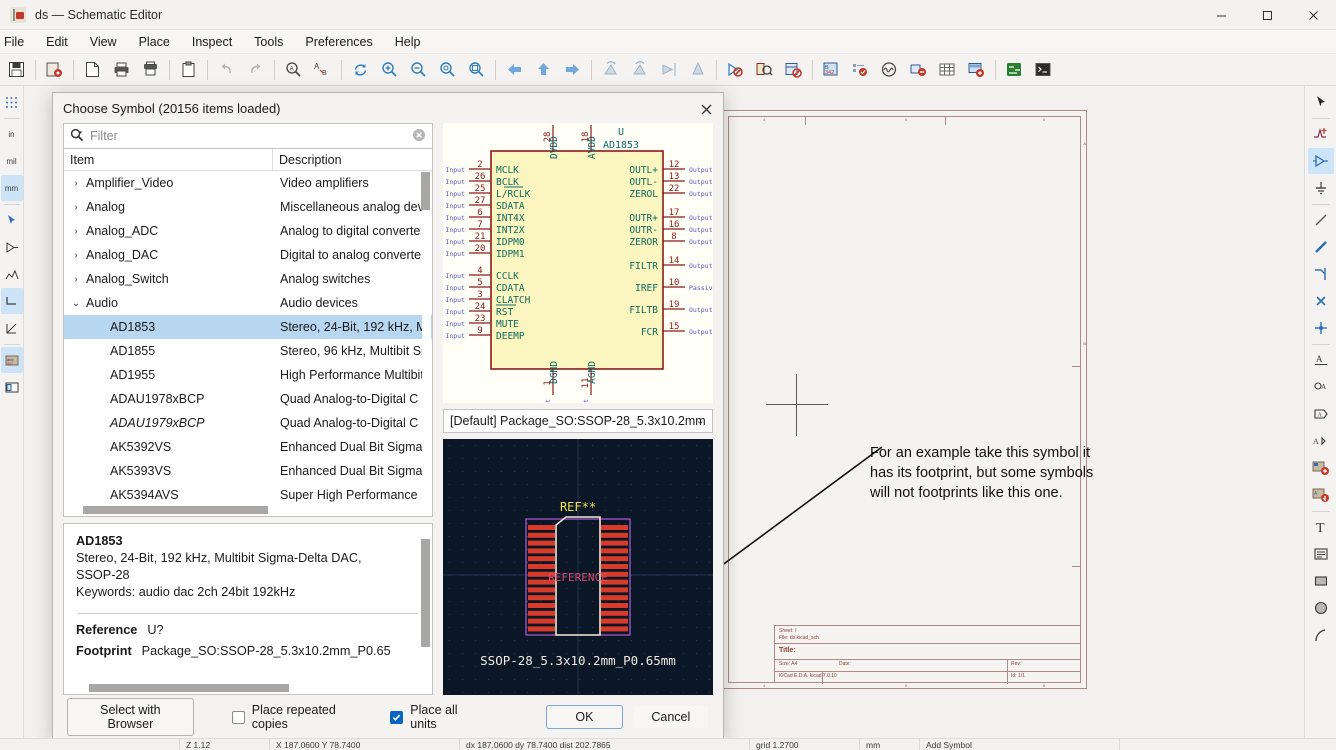  What do you see at coordinates (1320, 161) in the screenshot?
I see `place-symbol-icon` at bounding box center [1320, 161].